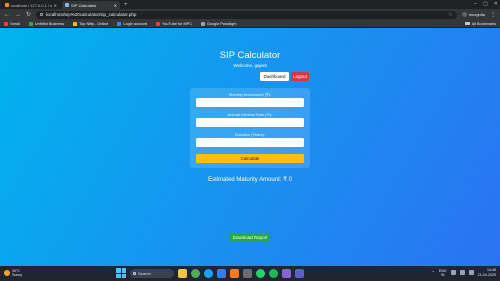 This screenshot has height=281, width=500. I want to click on teams-icon, so click(299, 273).